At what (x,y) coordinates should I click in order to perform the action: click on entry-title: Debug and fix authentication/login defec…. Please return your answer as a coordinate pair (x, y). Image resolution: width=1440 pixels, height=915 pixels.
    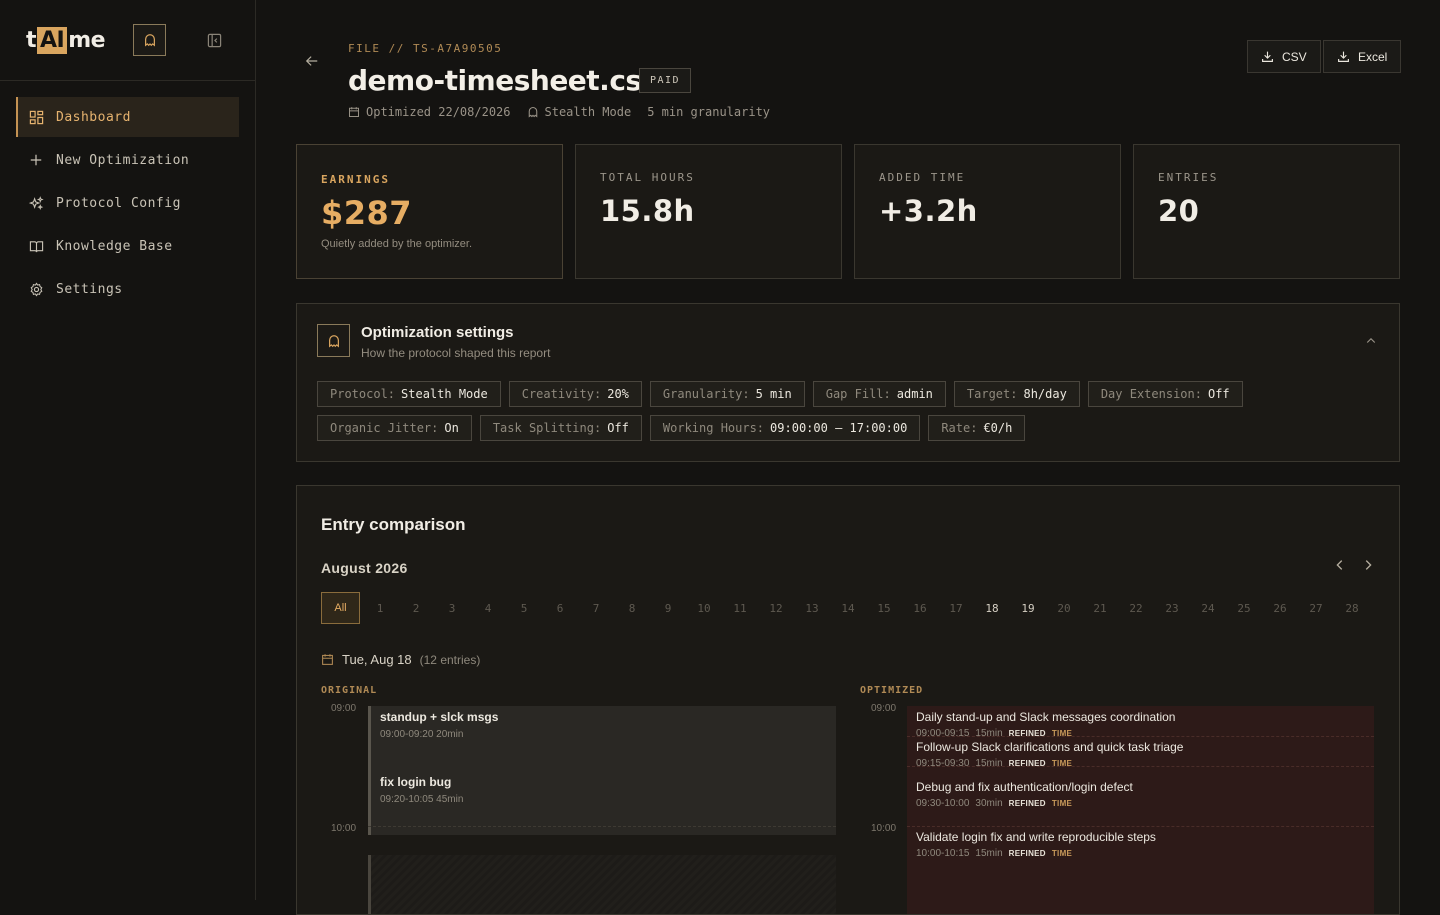
    Looking at the image, I should click on (1024, 787).